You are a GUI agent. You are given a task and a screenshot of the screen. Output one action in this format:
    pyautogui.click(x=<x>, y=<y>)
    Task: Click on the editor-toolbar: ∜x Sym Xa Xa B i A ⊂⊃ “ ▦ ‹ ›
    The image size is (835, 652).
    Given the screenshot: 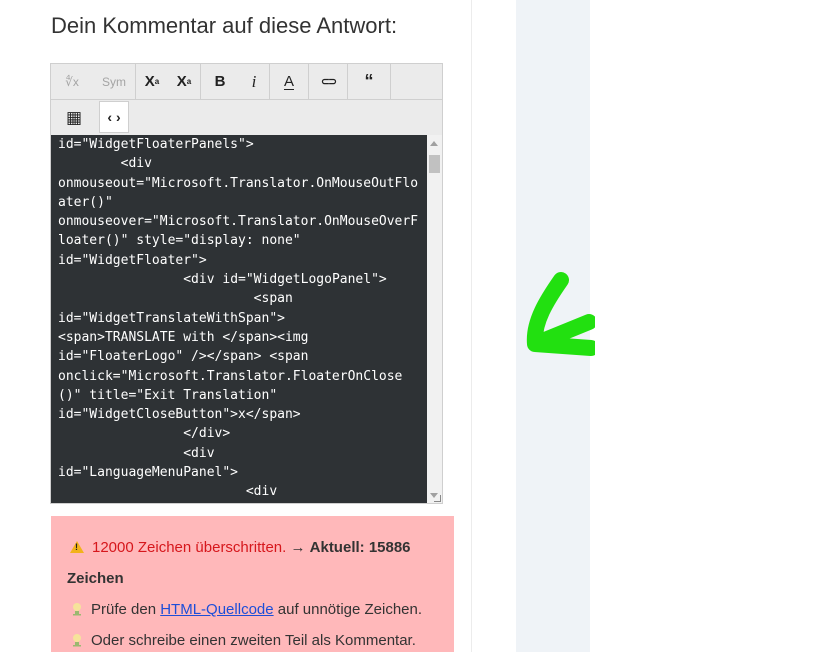 What is the action you would take?
    pyautogui.click(x=246, y=99)
    